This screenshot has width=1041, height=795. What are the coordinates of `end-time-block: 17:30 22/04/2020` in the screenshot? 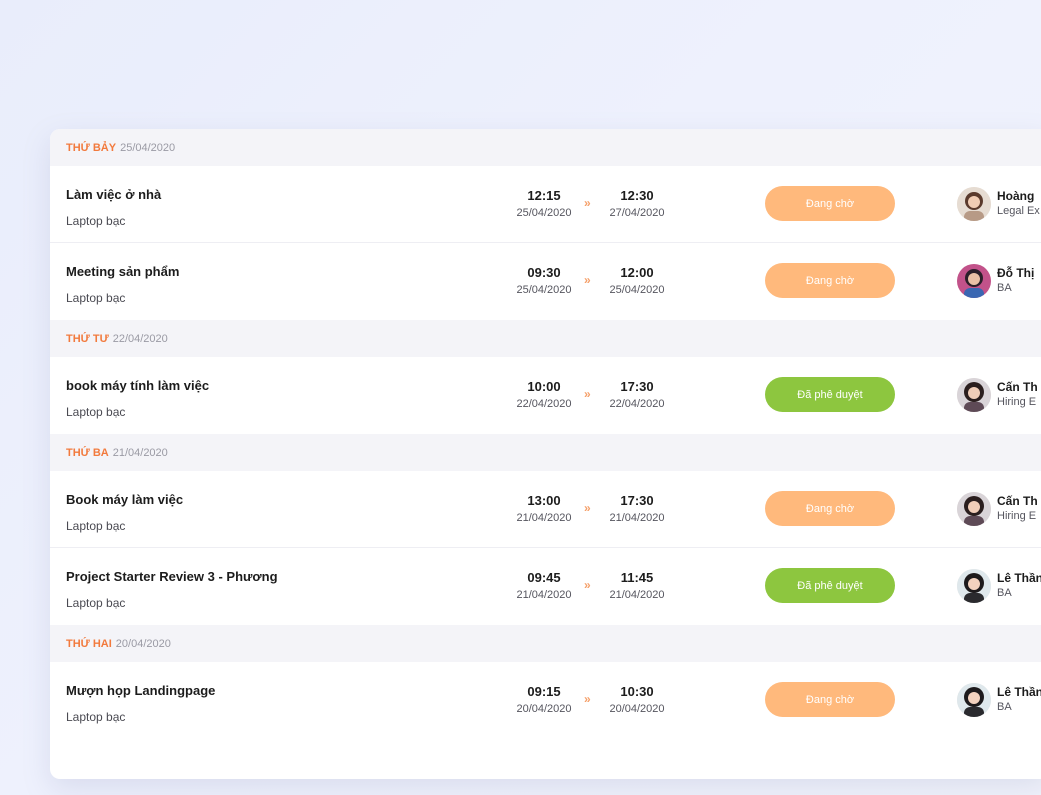 It's located at (637, 394).